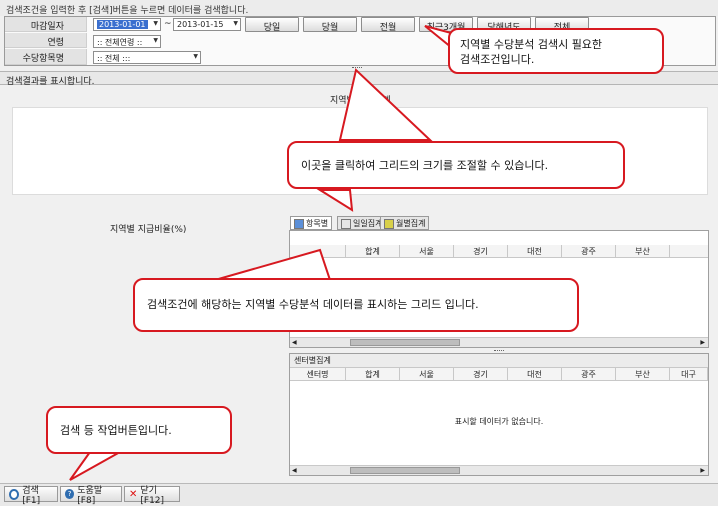 The height and width of the screenshot is (506, 718). I want to click on close-button: ✕ 닫기[F12], so click(152, 496).